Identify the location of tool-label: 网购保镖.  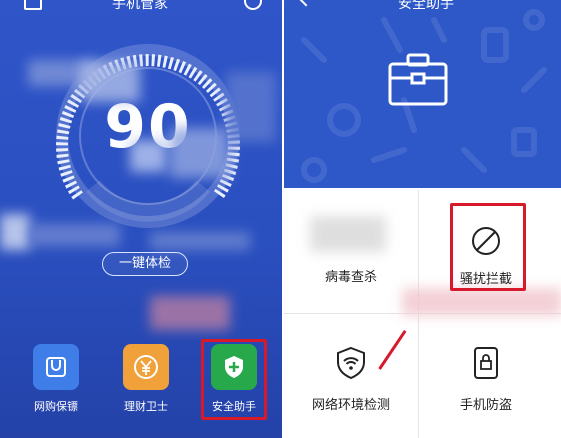
(56, 406).